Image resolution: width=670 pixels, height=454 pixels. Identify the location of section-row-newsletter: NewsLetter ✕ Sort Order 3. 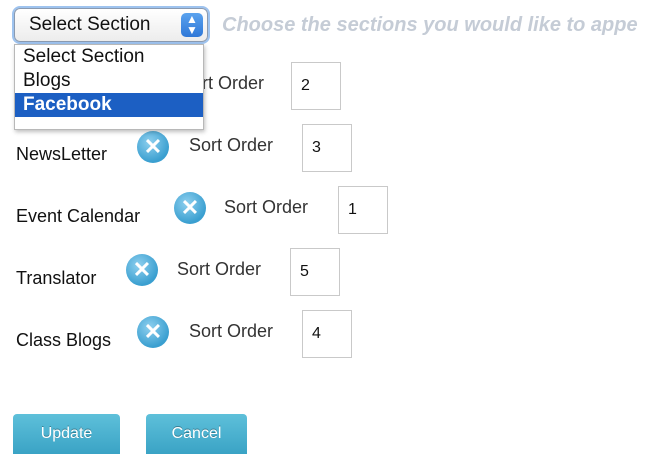
(180, 149).